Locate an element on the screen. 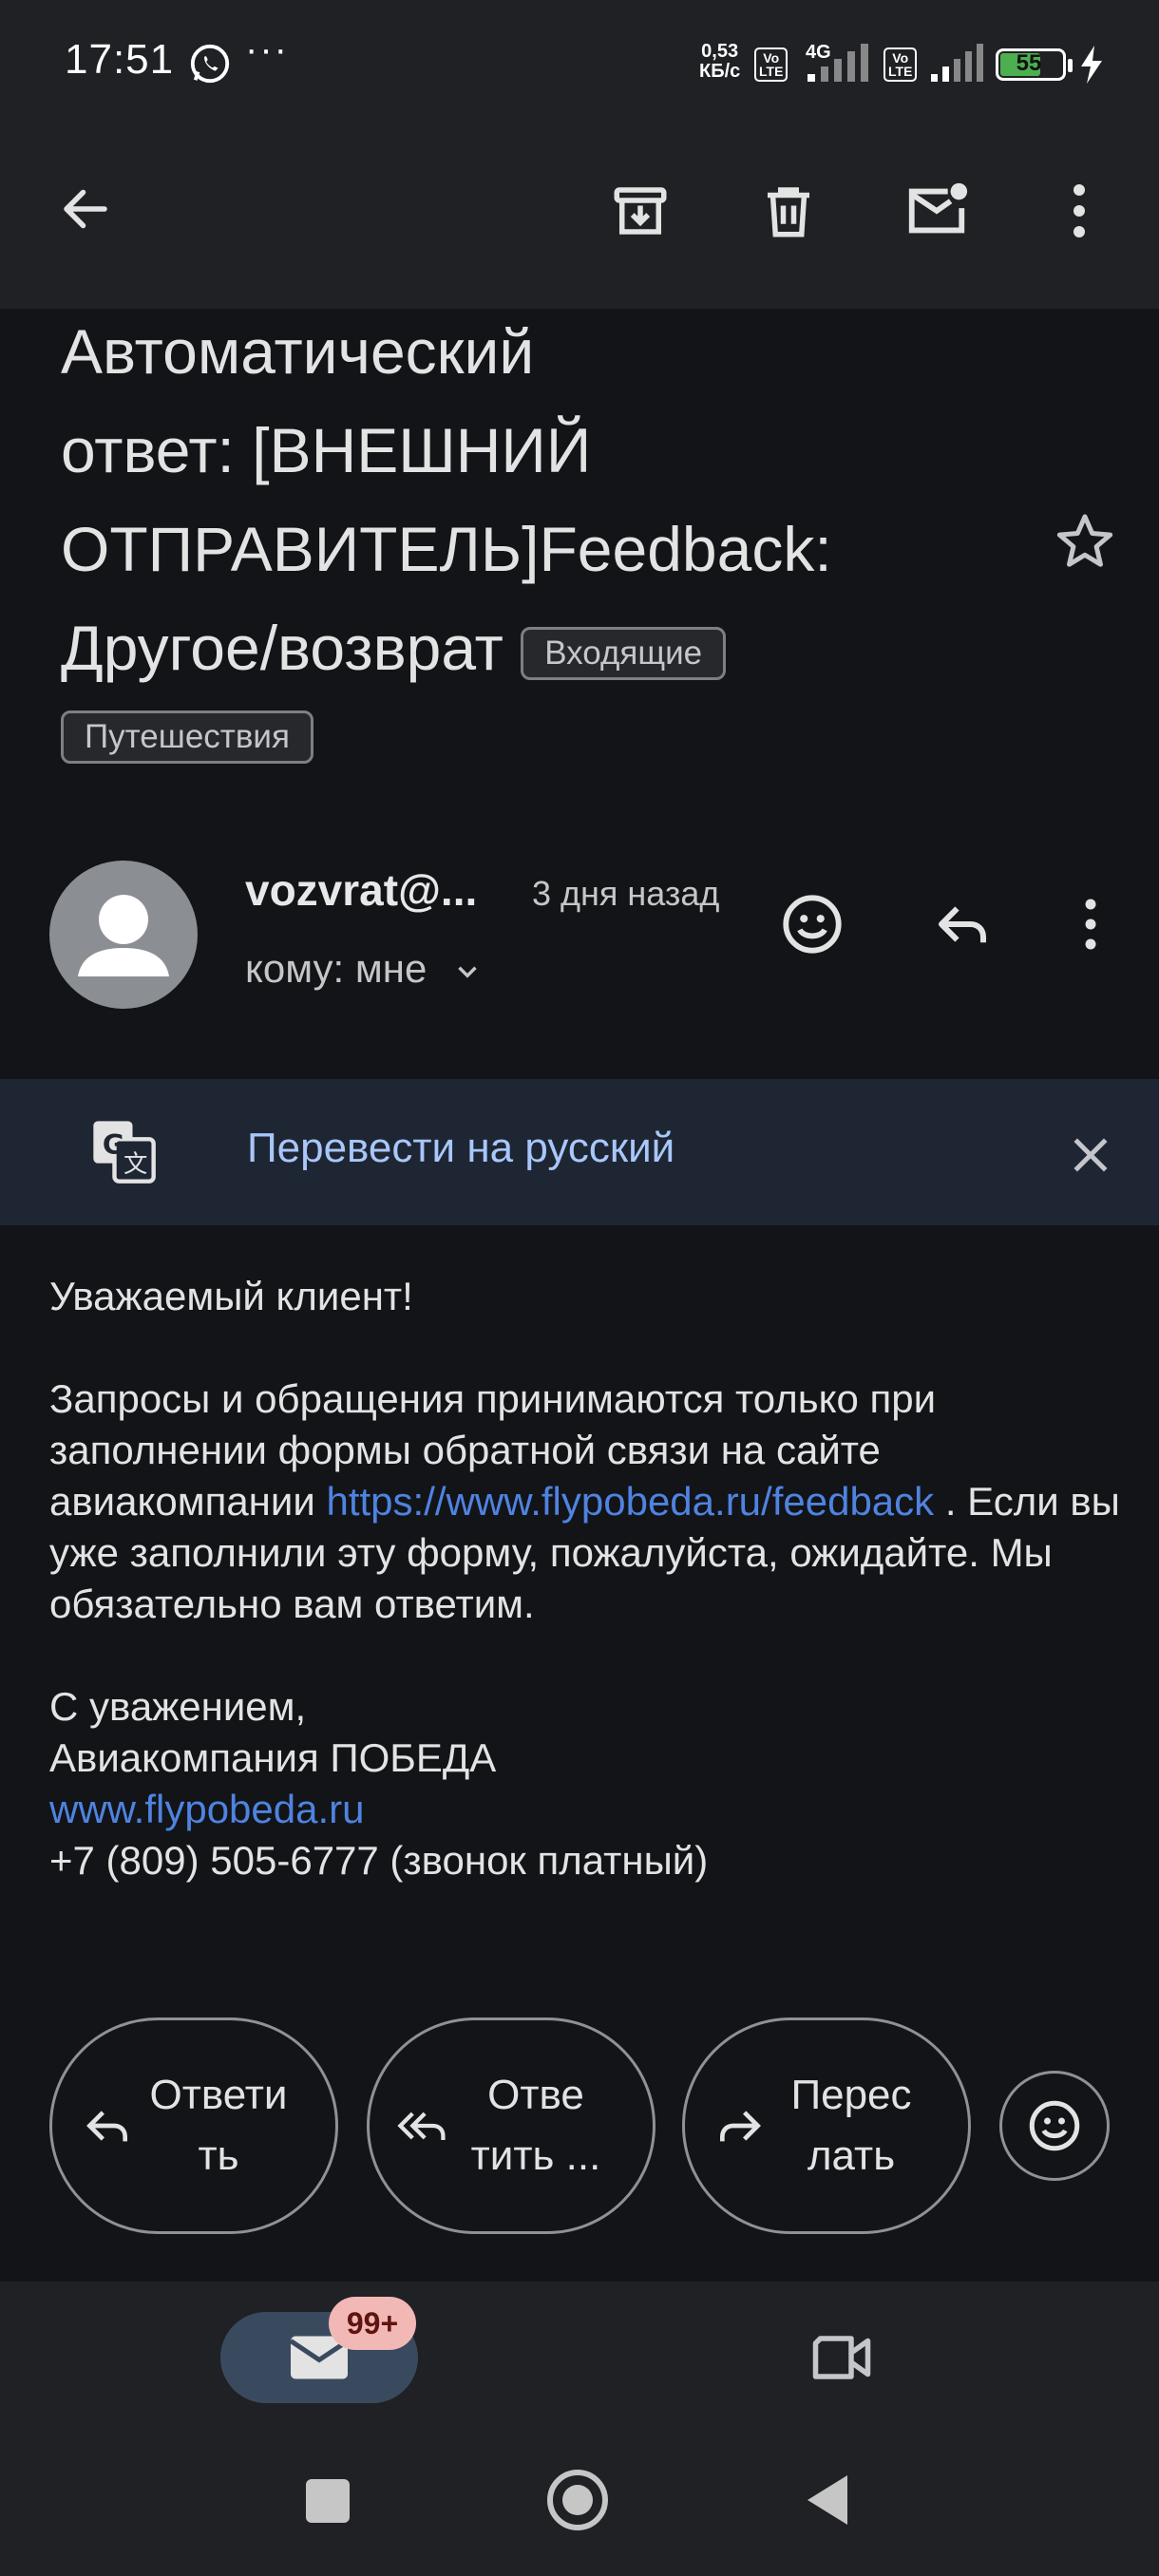 The height and width of the screenshot is (2576, 1159). emoji-reaction-button is located at coordinates (1054, 2126).